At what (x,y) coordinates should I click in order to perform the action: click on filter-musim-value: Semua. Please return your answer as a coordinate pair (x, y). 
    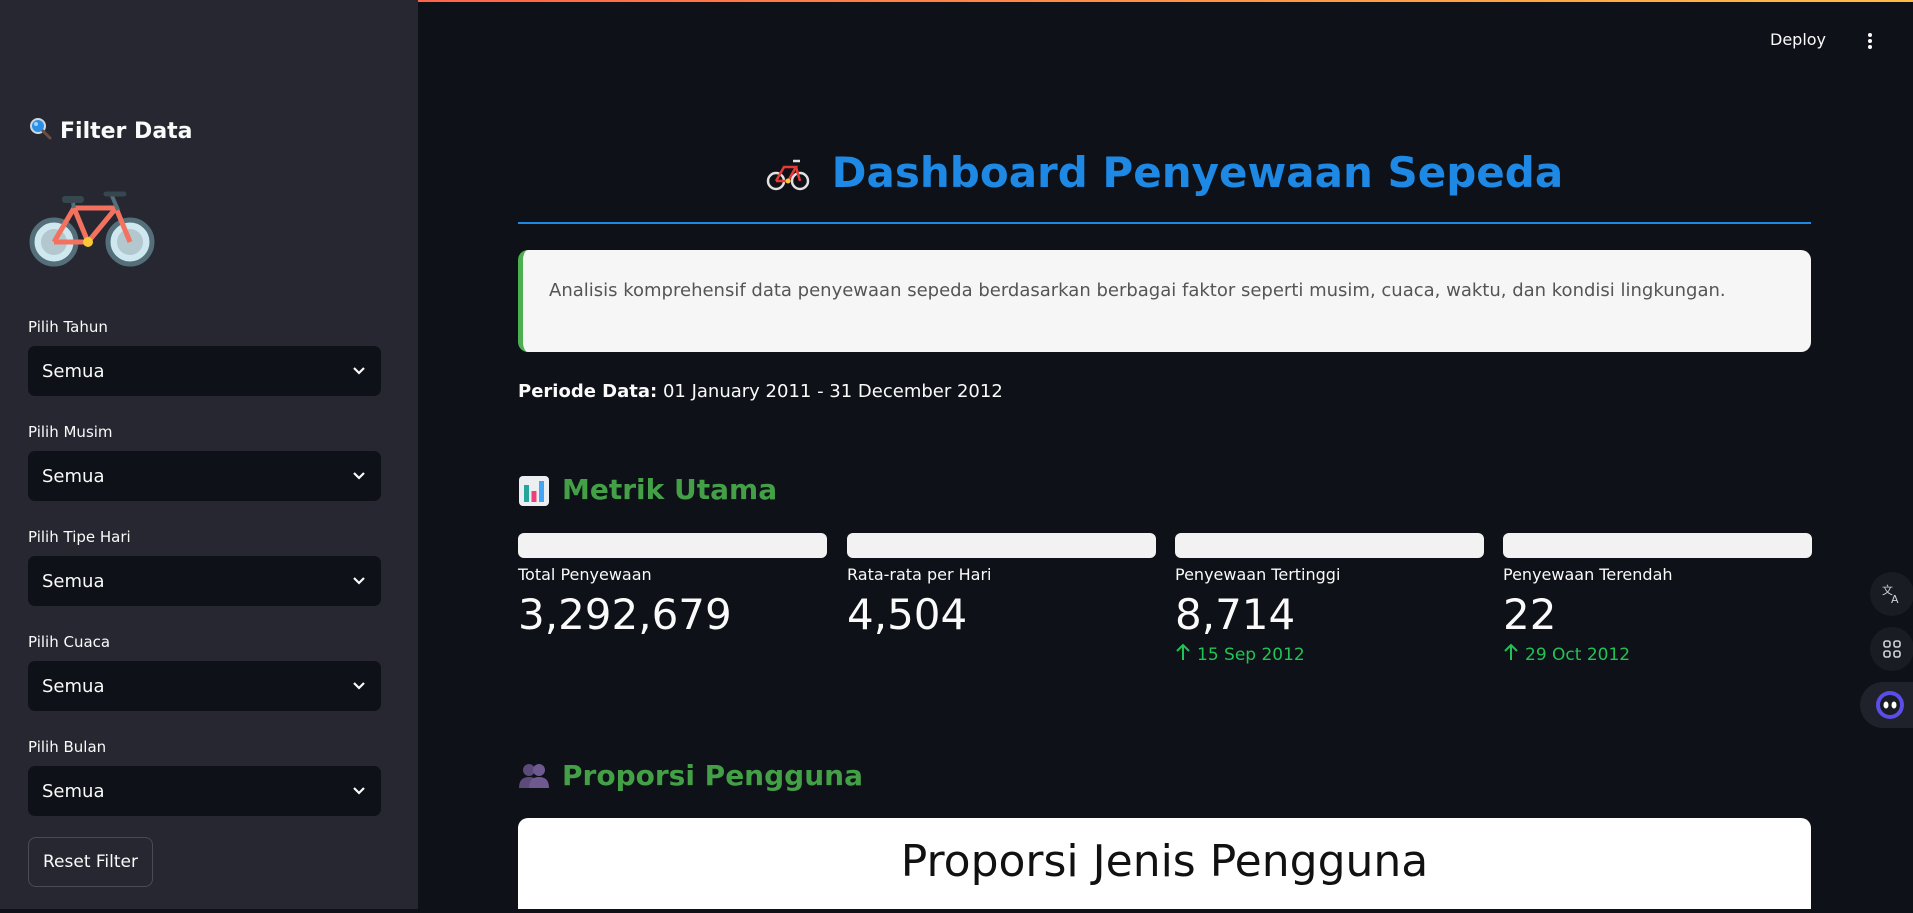
    Looking at the image, I should click on (73, 476).